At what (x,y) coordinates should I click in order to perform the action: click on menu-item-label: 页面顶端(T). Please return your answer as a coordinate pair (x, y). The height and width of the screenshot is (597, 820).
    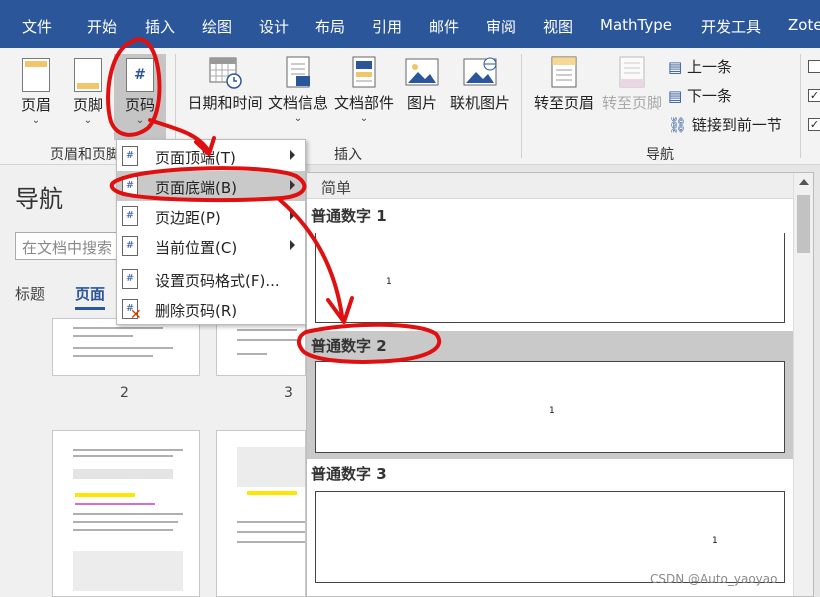
    Looking at the image, I should click on (195, 158).